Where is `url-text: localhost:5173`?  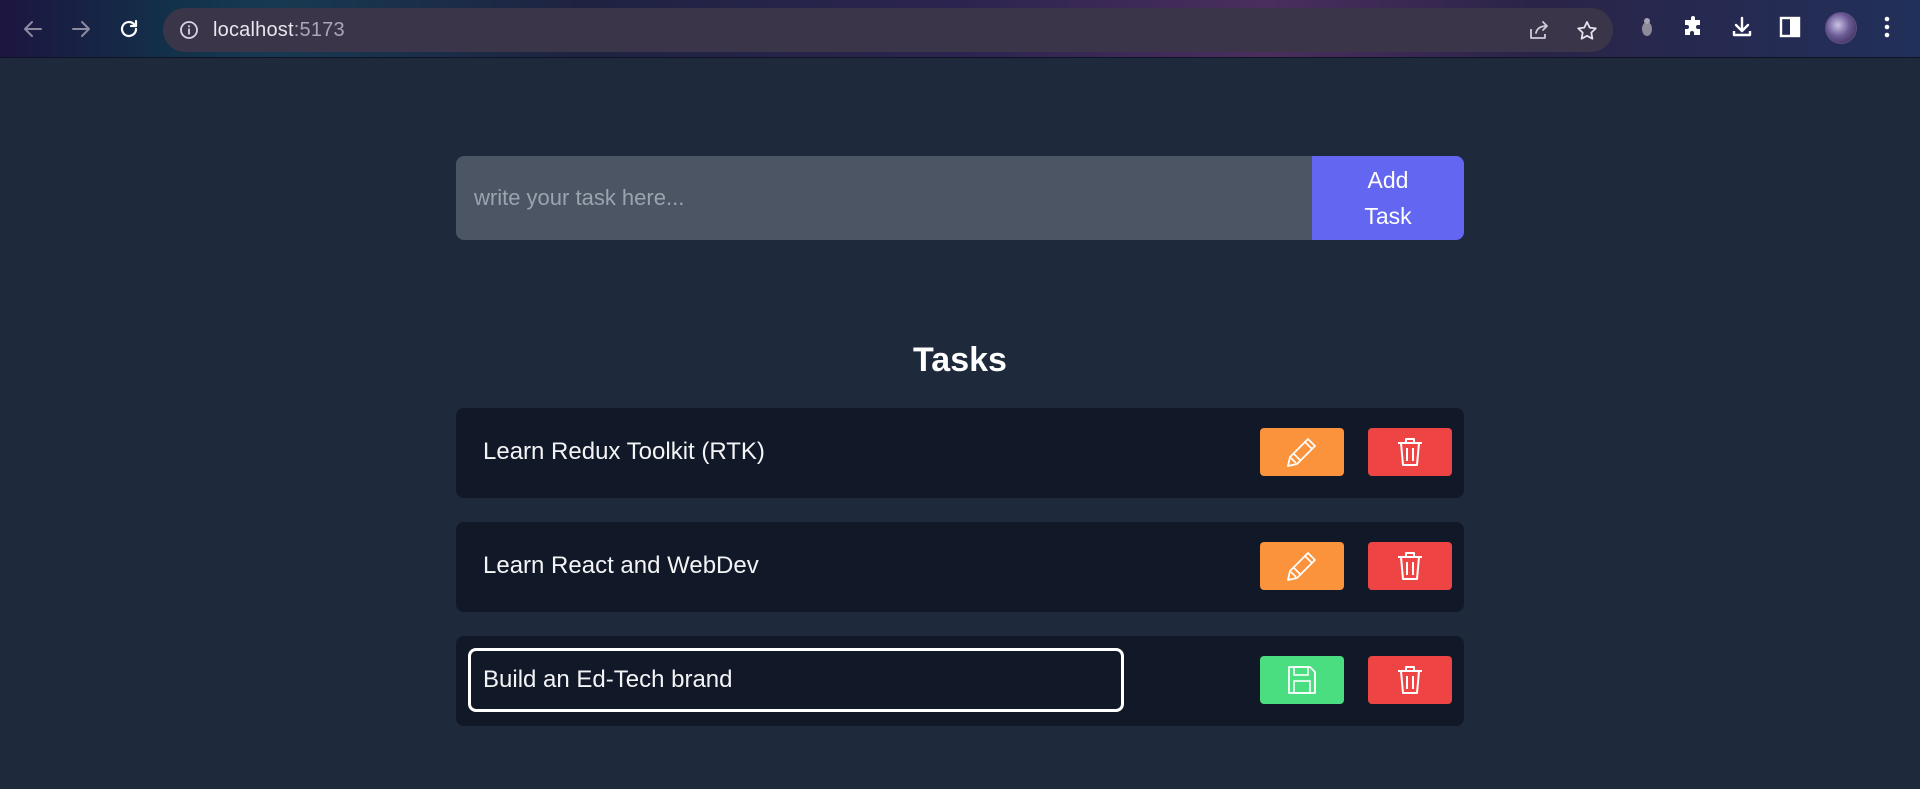 url-text: localhost:5173 is located at coordinates (279, 30).